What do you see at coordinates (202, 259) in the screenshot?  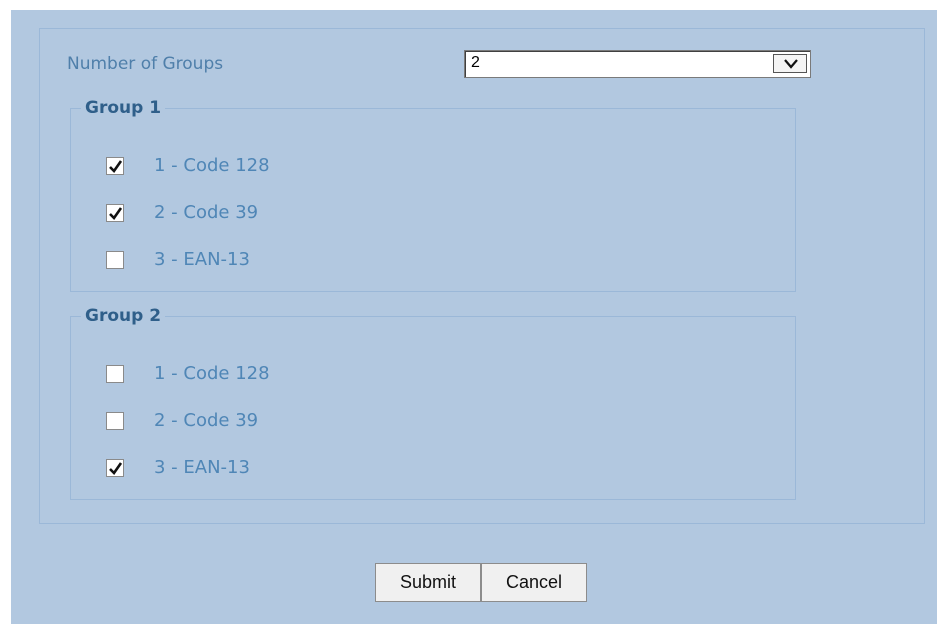 I see `group-1-option-3-label: 3 - EAN-13` at bounding box center [202, 259].